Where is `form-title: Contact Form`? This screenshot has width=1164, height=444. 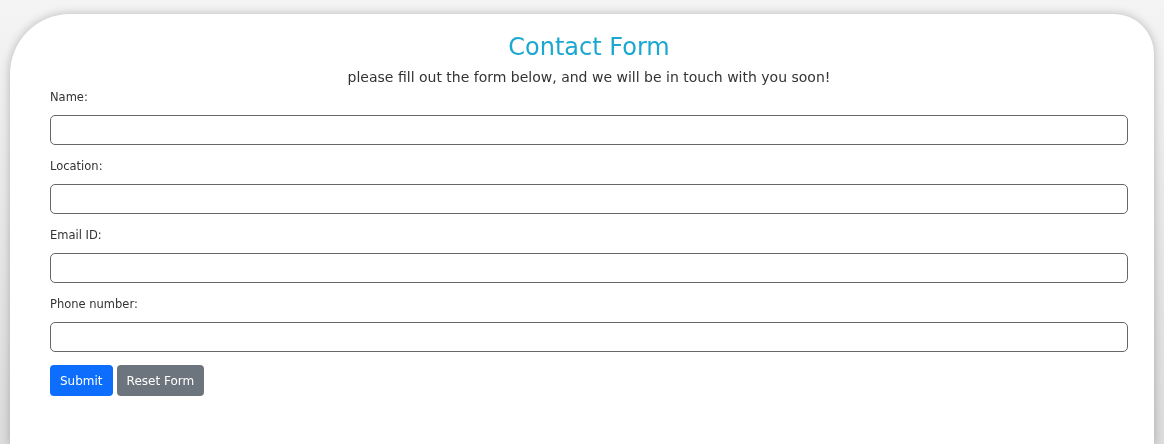
form-title: Contact Form is located at coordinates (589, 47).